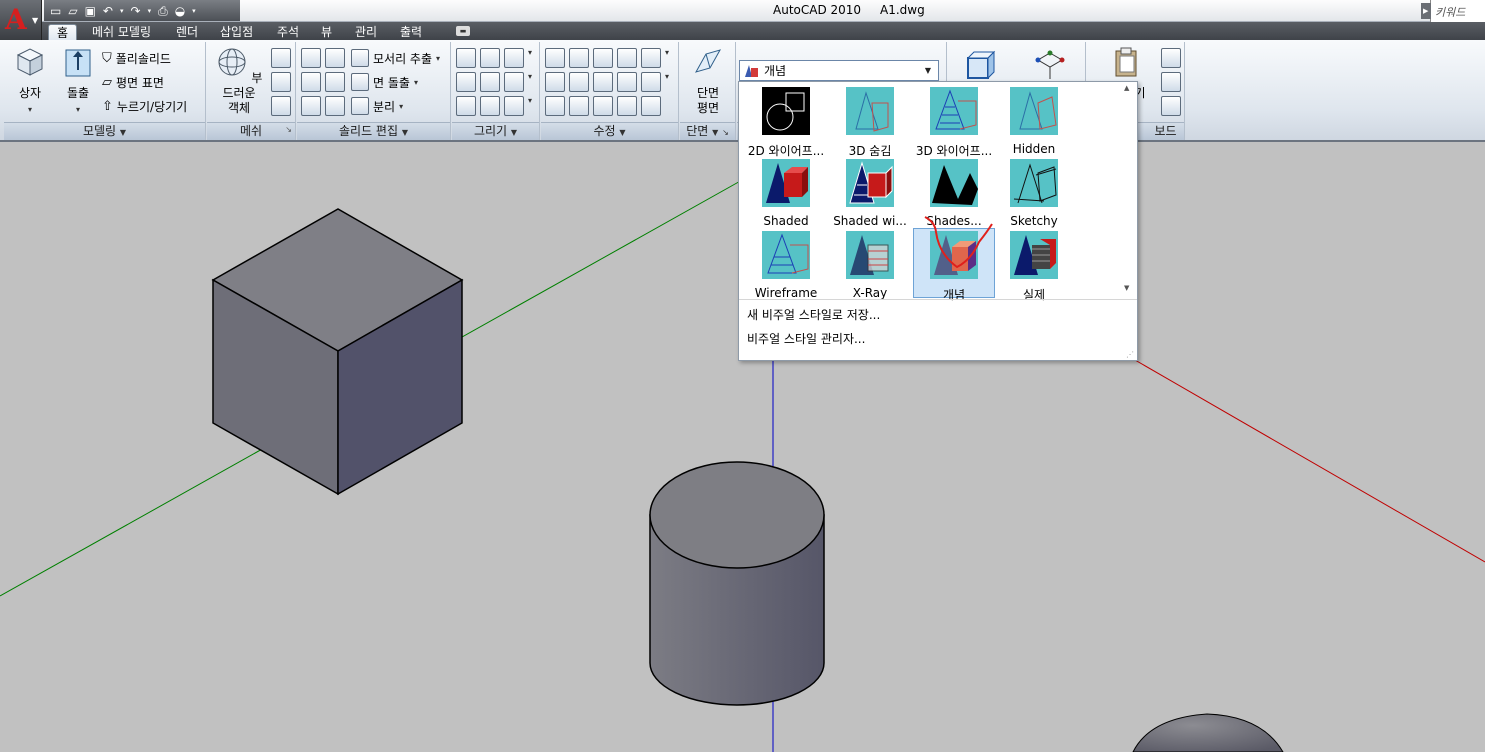 The image size is (1485, 752). Describe the element at coordinates (251, 131) in the screenshot. I see `panel-title-mesh: 메쉬 ↘` at that location.